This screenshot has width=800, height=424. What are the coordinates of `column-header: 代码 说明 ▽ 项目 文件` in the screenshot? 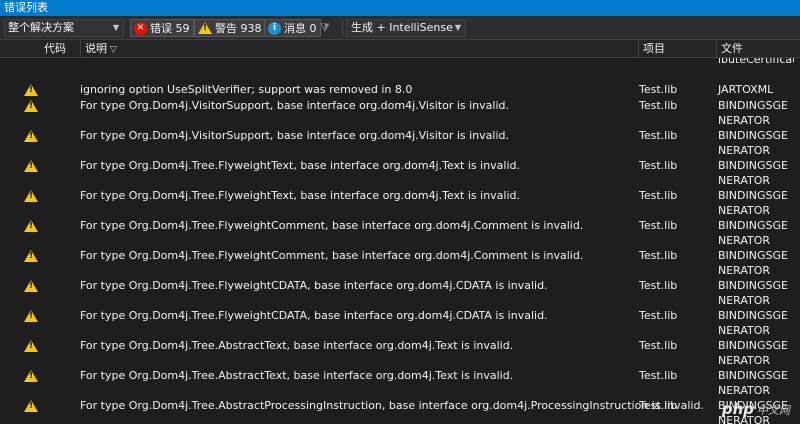 It's located at (400, 49).